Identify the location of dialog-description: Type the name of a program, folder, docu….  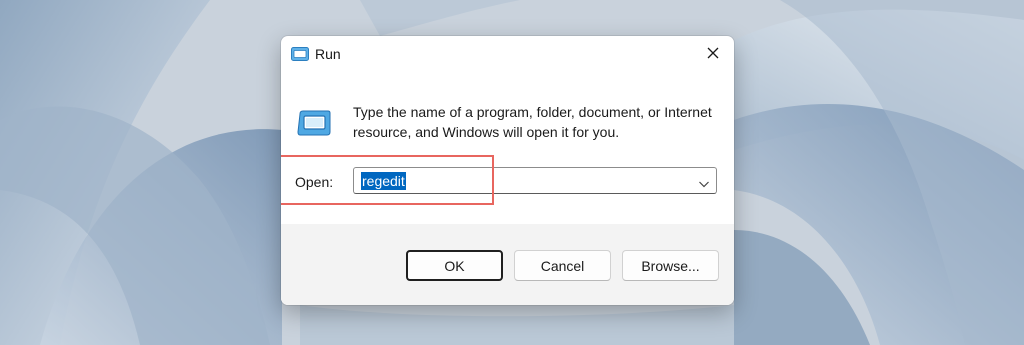
(532, 122).